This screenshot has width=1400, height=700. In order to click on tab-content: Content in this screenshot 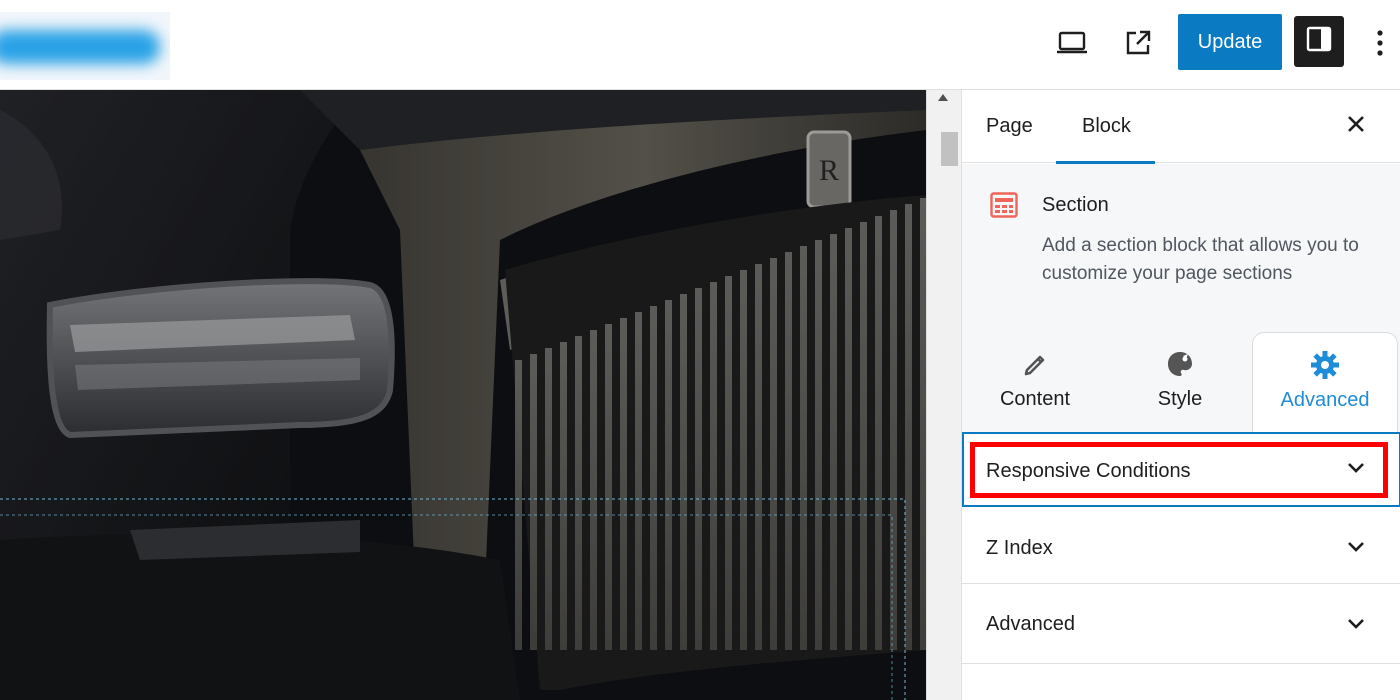, I will do `click(1035, 382)`.